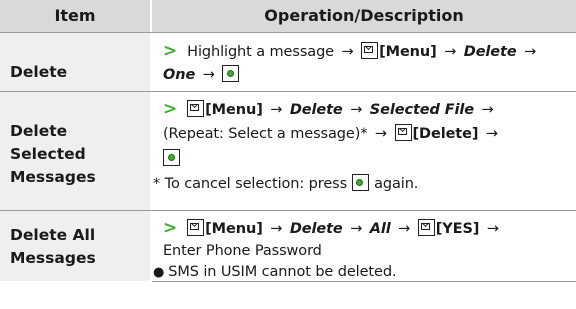  I want to click on item-label-delete-all: Delete All Messages, so click(53, 246).